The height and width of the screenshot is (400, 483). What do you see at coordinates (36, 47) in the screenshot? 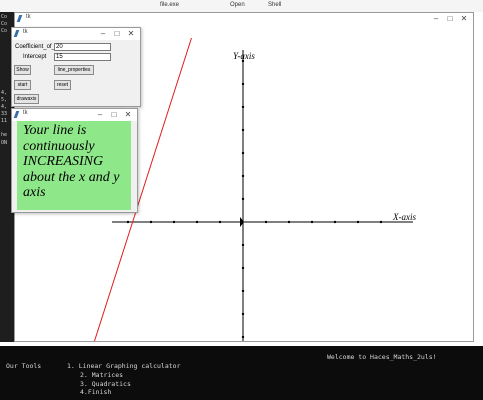
I see `coefficient-label: Coefficient_of_x` at bounding box center [36, 47].